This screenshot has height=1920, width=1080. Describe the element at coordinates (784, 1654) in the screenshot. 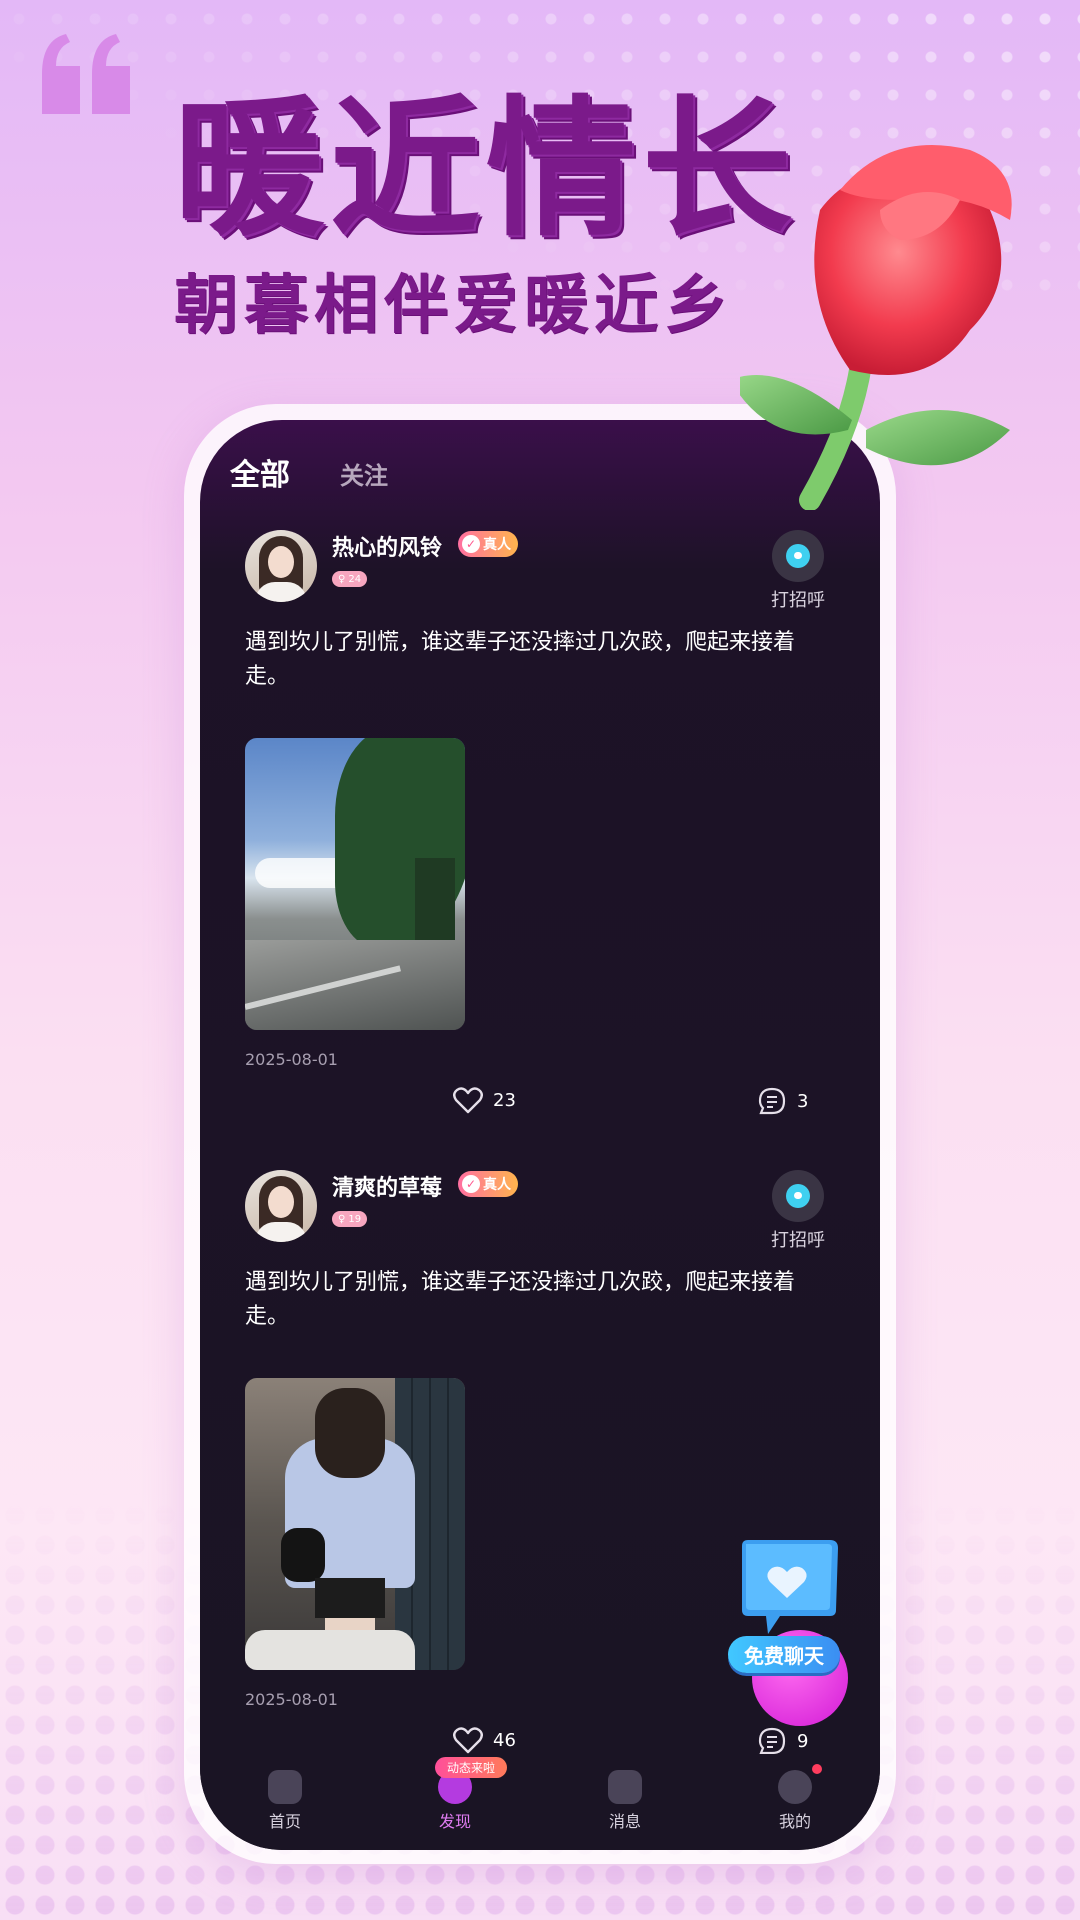

I see `free-chat-label: 免费聊天` at that location.